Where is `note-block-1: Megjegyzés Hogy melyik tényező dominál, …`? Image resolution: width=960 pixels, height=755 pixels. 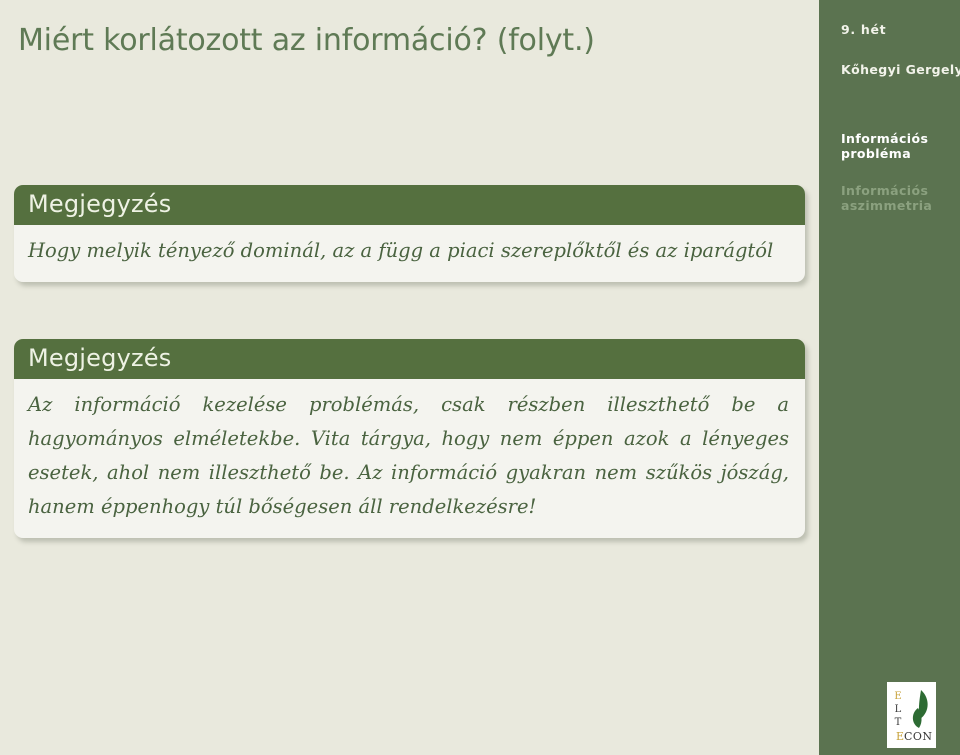 note-block-1: Megjegyzés Hogy melyik tényező dominál, … is located at coordinates (409, 233).